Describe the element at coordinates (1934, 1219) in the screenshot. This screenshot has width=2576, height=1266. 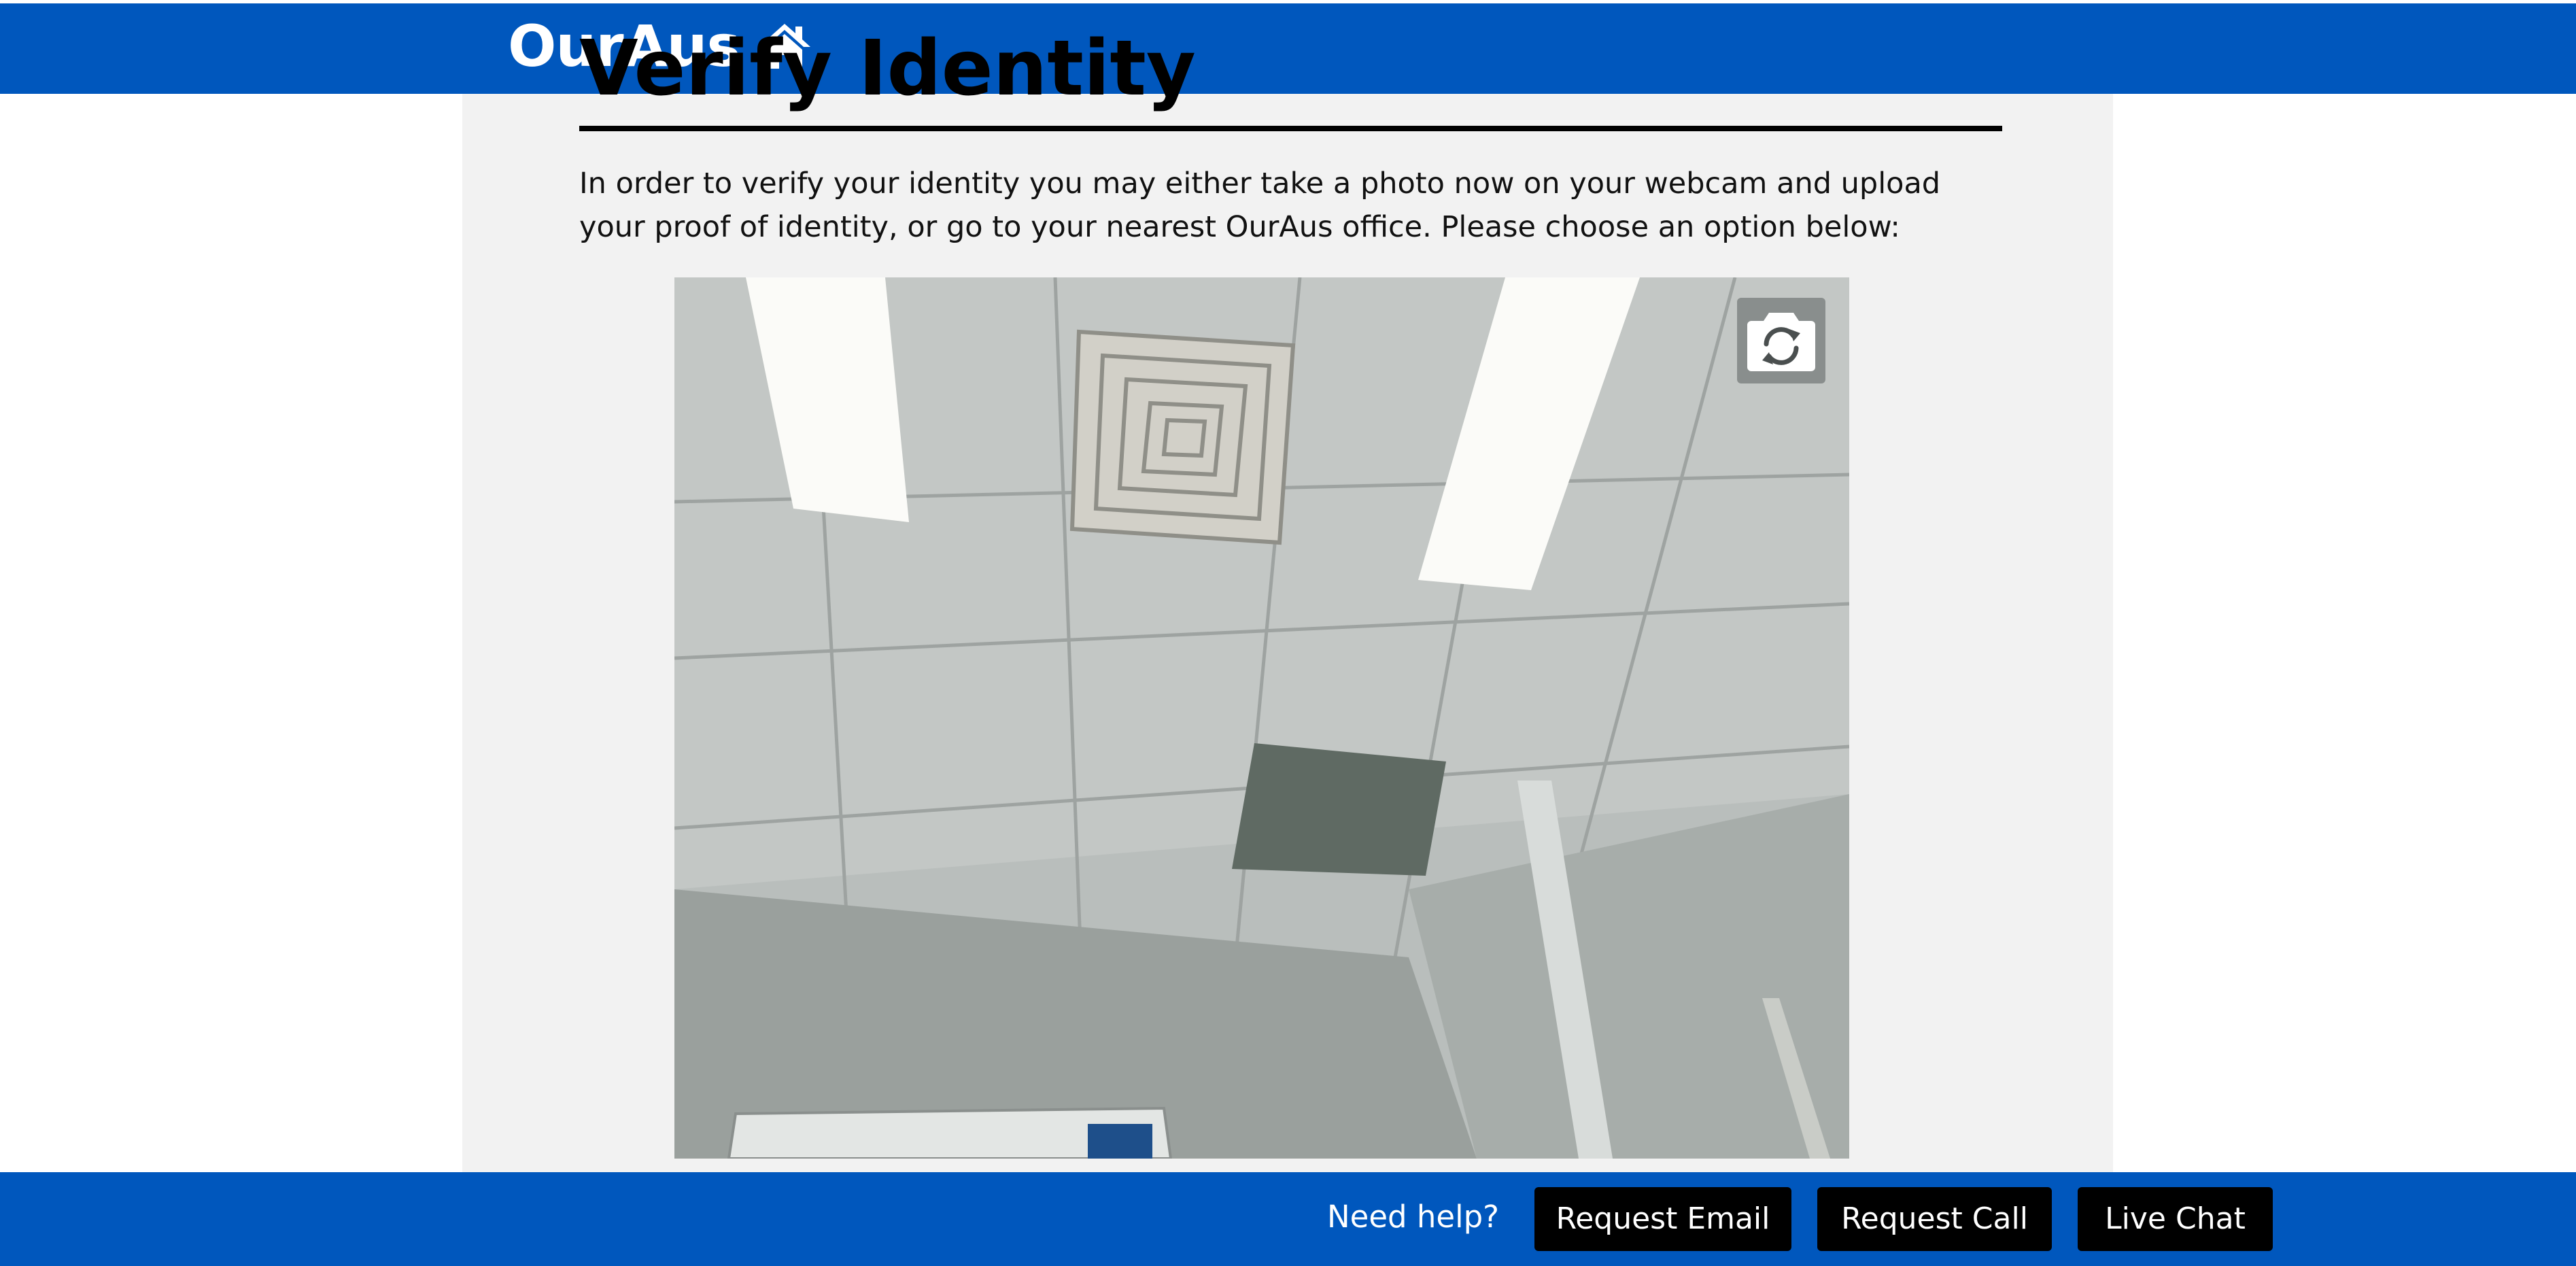
I see `request-call-button: Request Call` at that location.